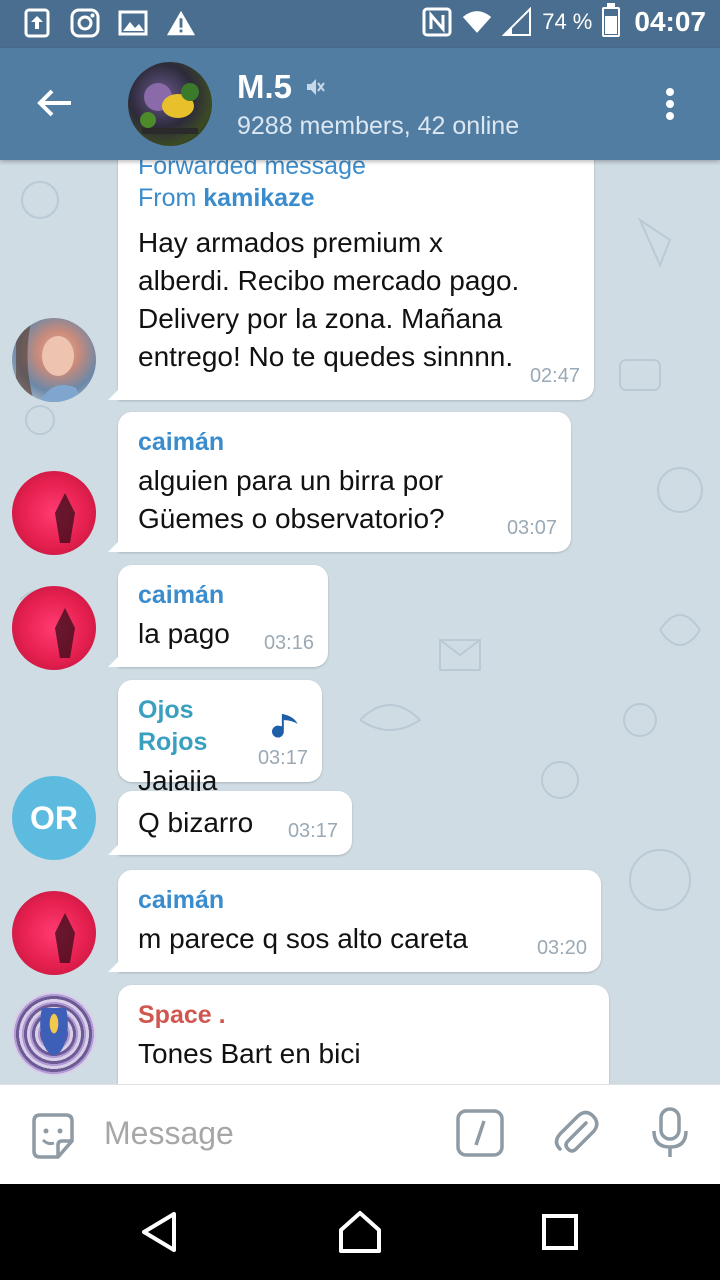 The height and width of the screenshot is (1280, 720). Describe the element at coordinates (285, 726) in the screenshot. I see `music-note-icon` at that location.